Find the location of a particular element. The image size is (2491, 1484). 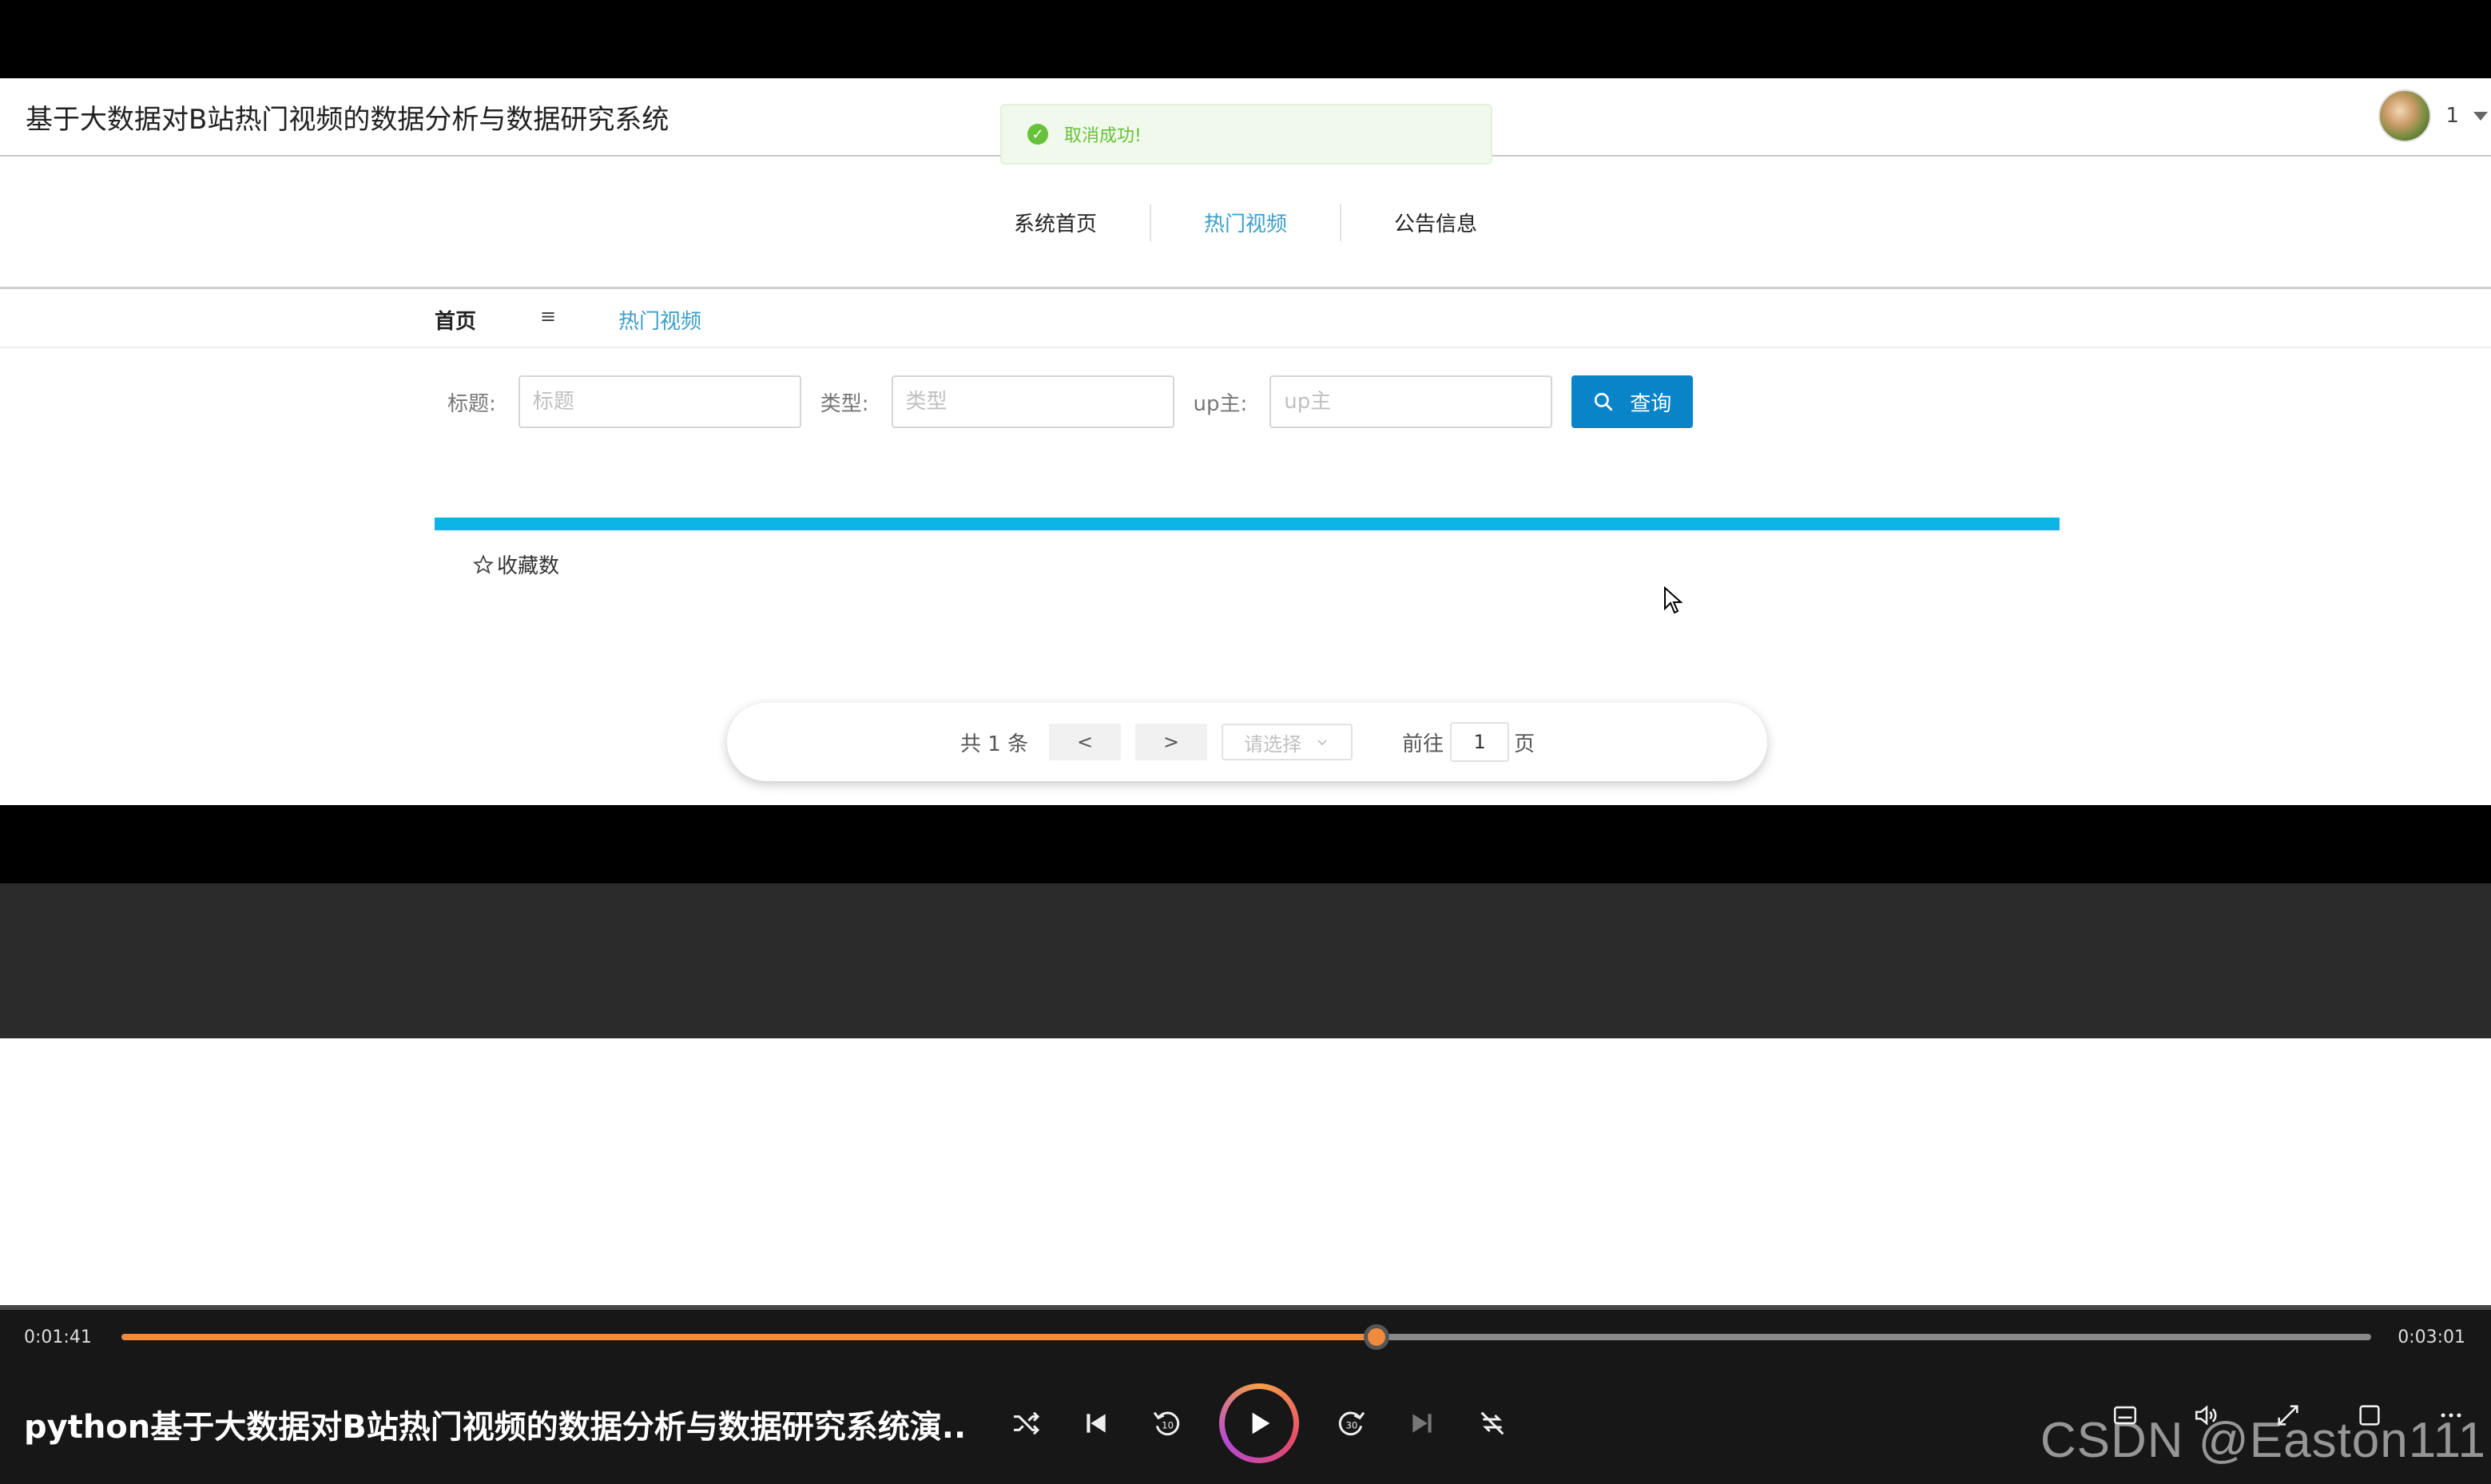

favorites-sort: 收藏数 is located at coordinates (516, 564).